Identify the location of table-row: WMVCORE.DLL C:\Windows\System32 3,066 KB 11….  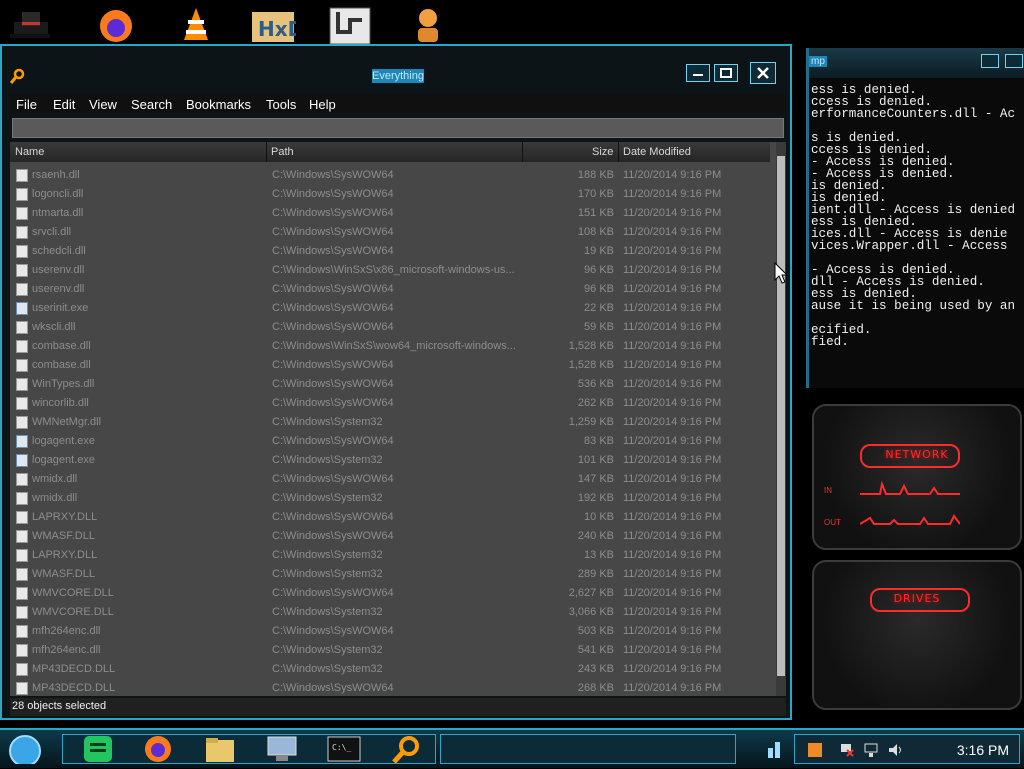
(390, 612).